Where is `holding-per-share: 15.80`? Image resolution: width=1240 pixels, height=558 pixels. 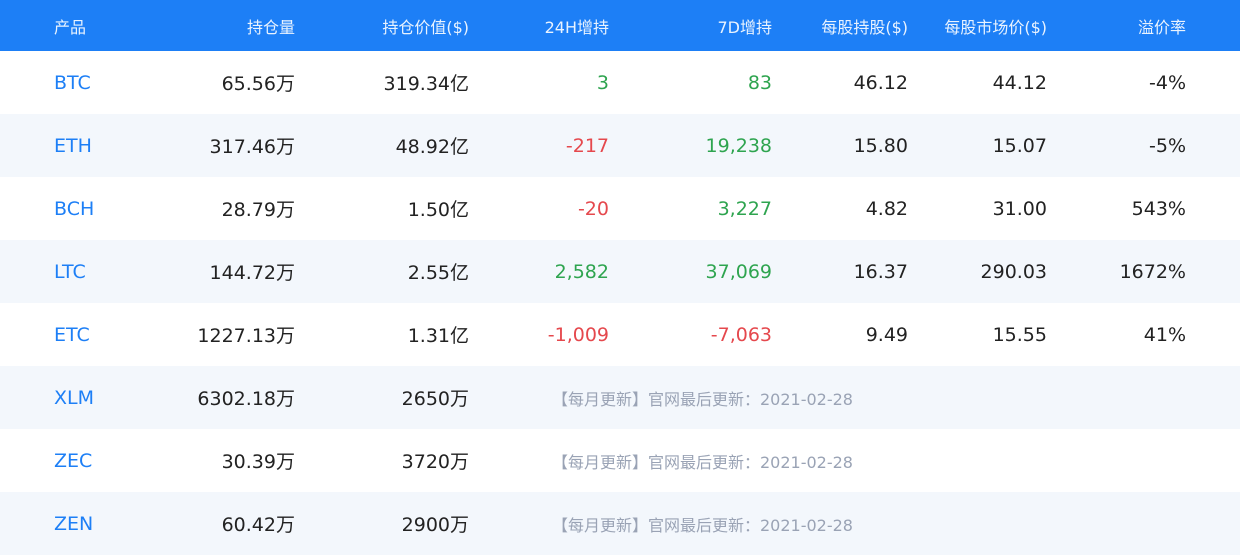
holding-per-share: 15.80 is located at coordinates (880, 145).